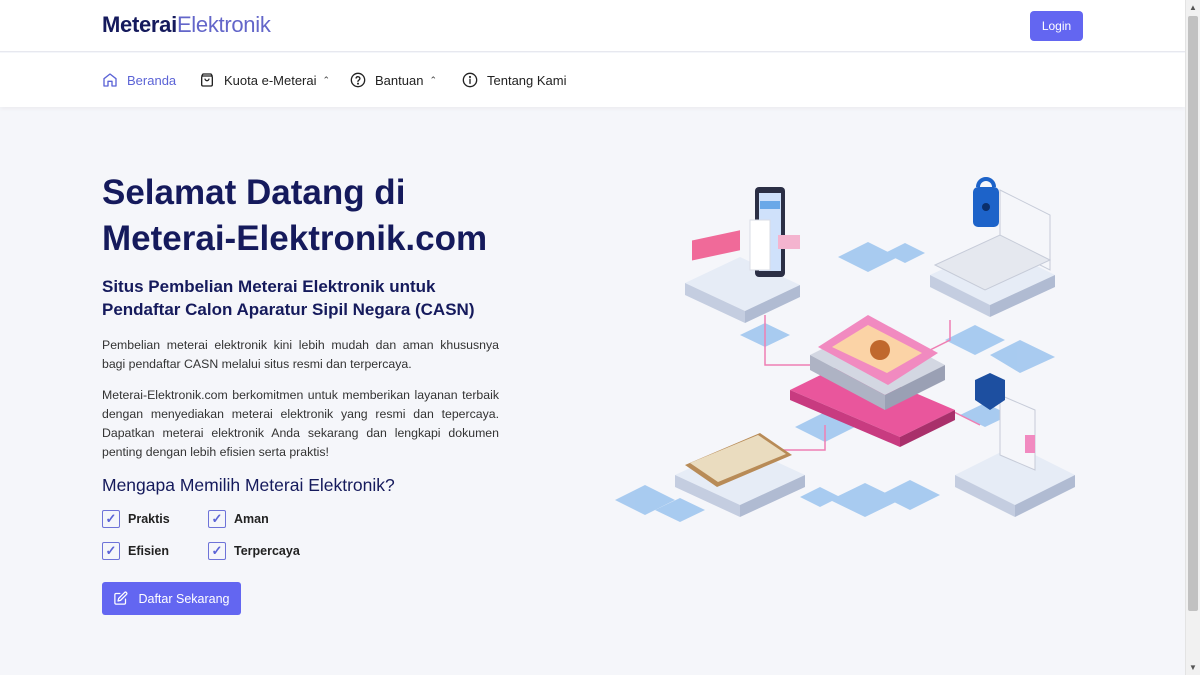 This screenshot has width=1200, height=675. I want to click on feature-aman: ✓ Aman, so click(238, 519).